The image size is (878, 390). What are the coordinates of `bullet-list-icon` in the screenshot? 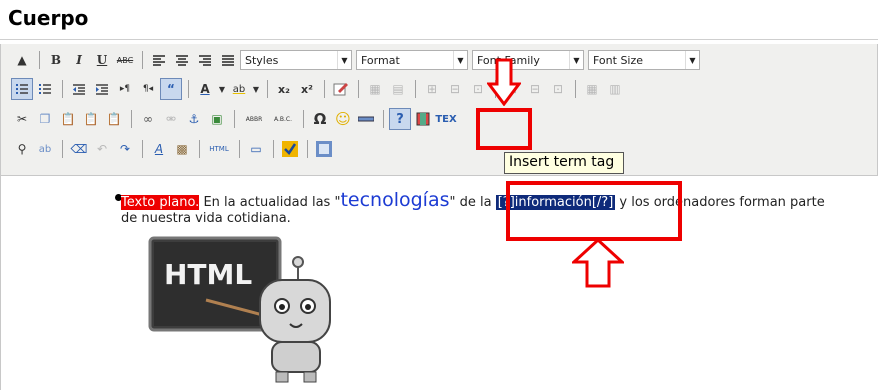 It's located at (22, 89).